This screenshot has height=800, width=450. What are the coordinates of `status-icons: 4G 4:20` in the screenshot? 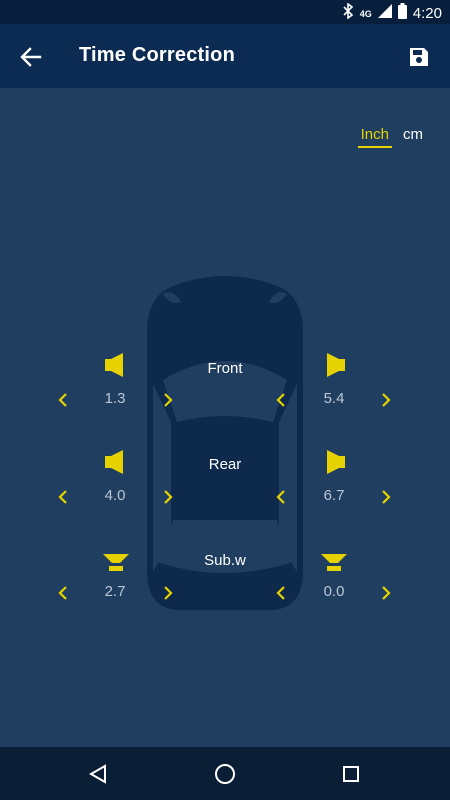 It's located at (392, 13).